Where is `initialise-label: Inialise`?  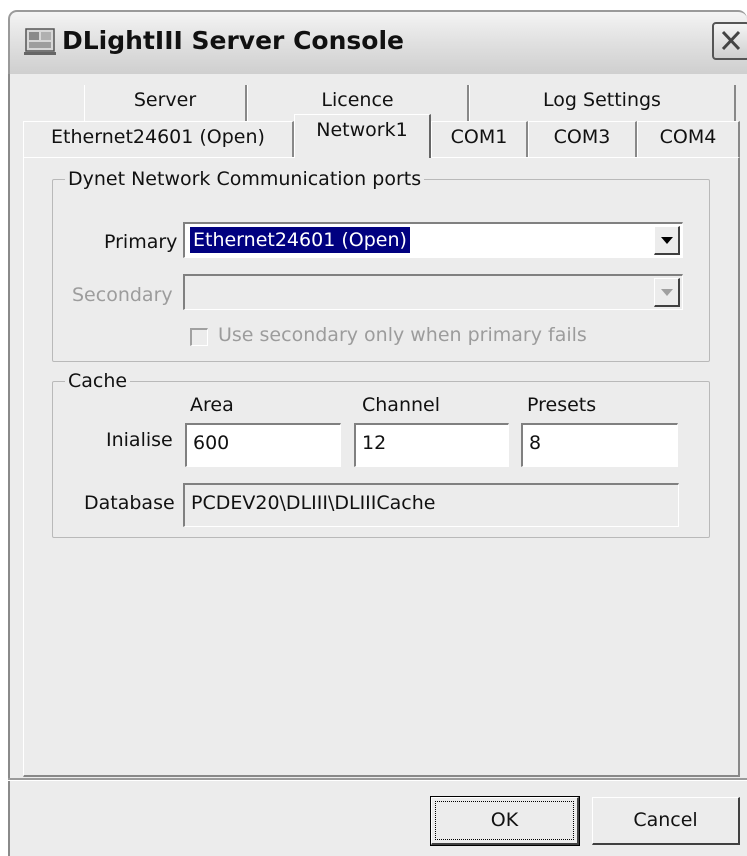
initialise-label: Inialise is located at coordinates (139, 440).